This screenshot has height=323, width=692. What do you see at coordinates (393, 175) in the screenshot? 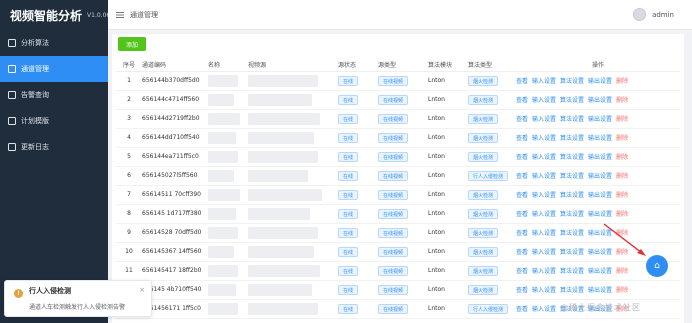
I see `source-type-badge: 在线视频` at bounding box center [393, 175].